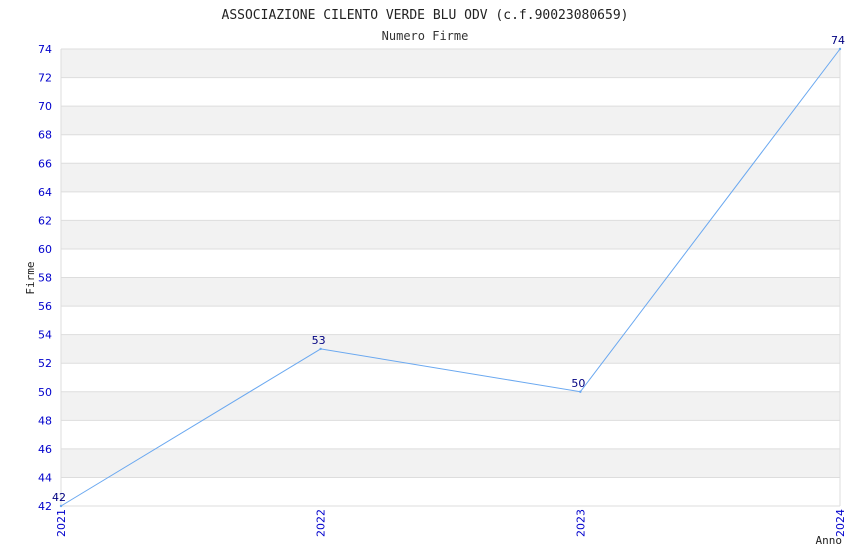 Image resolution: width=850 pixels, height=550 pixels. What do you see at coordinates (45, 363) in the screenshot?
I see `y-tick-label: 52` at bounding box center [45, 363].